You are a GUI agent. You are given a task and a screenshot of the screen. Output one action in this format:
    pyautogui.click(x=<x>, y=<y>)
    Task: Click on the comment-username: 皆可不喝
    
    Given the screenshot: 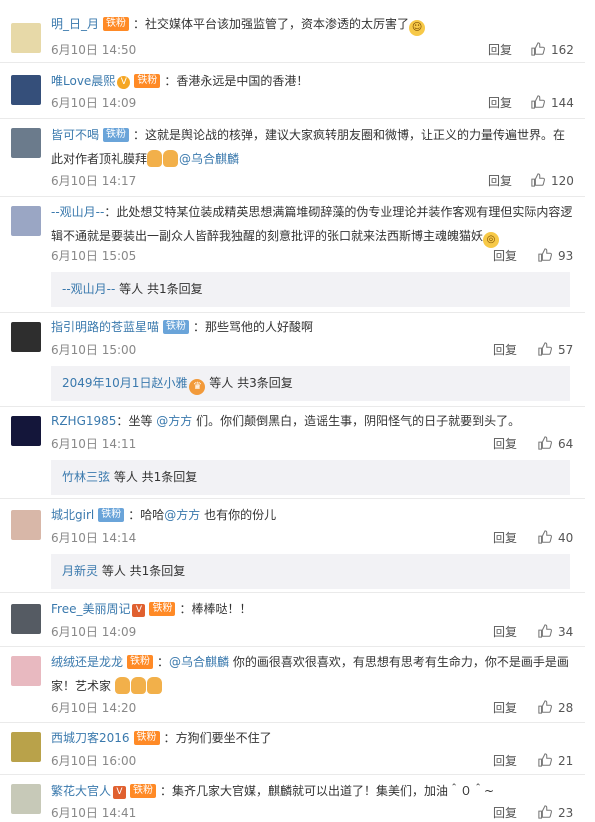 What is the action you would take?
    pyautogui.click(x=75, y=135)
    